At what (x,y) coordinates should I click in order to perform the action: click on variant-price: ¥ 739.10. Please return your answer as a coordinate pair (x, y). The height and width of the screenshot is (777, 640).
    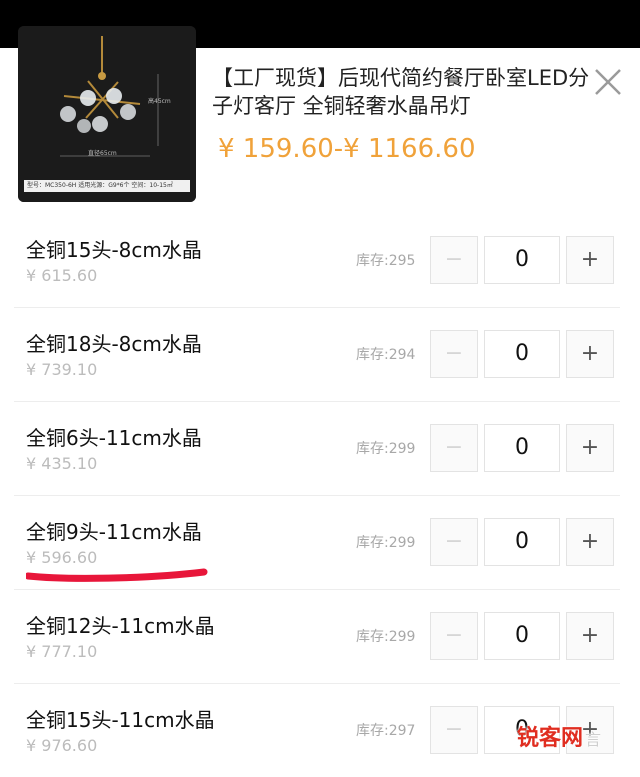
    Looking at the image, I should click on (62, 369).